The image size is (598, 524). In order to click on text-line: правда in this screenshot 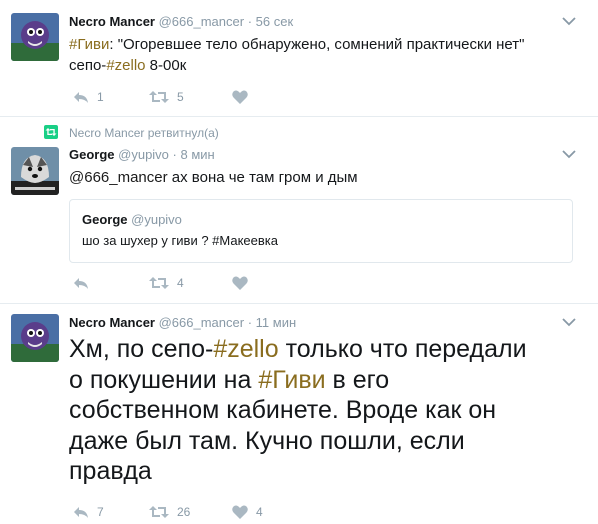, I will do `click(110, 471)`.